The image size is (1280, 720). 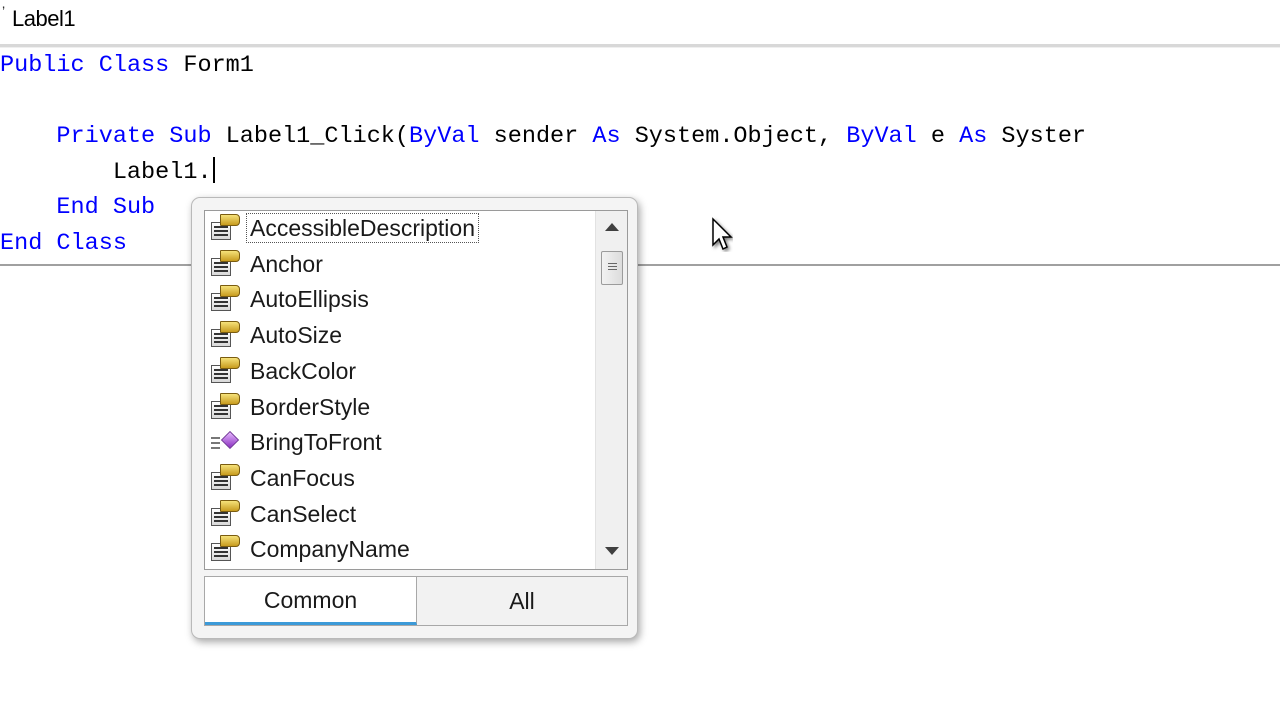 I want to click on tab-all: All, so click(x=522, y=601).